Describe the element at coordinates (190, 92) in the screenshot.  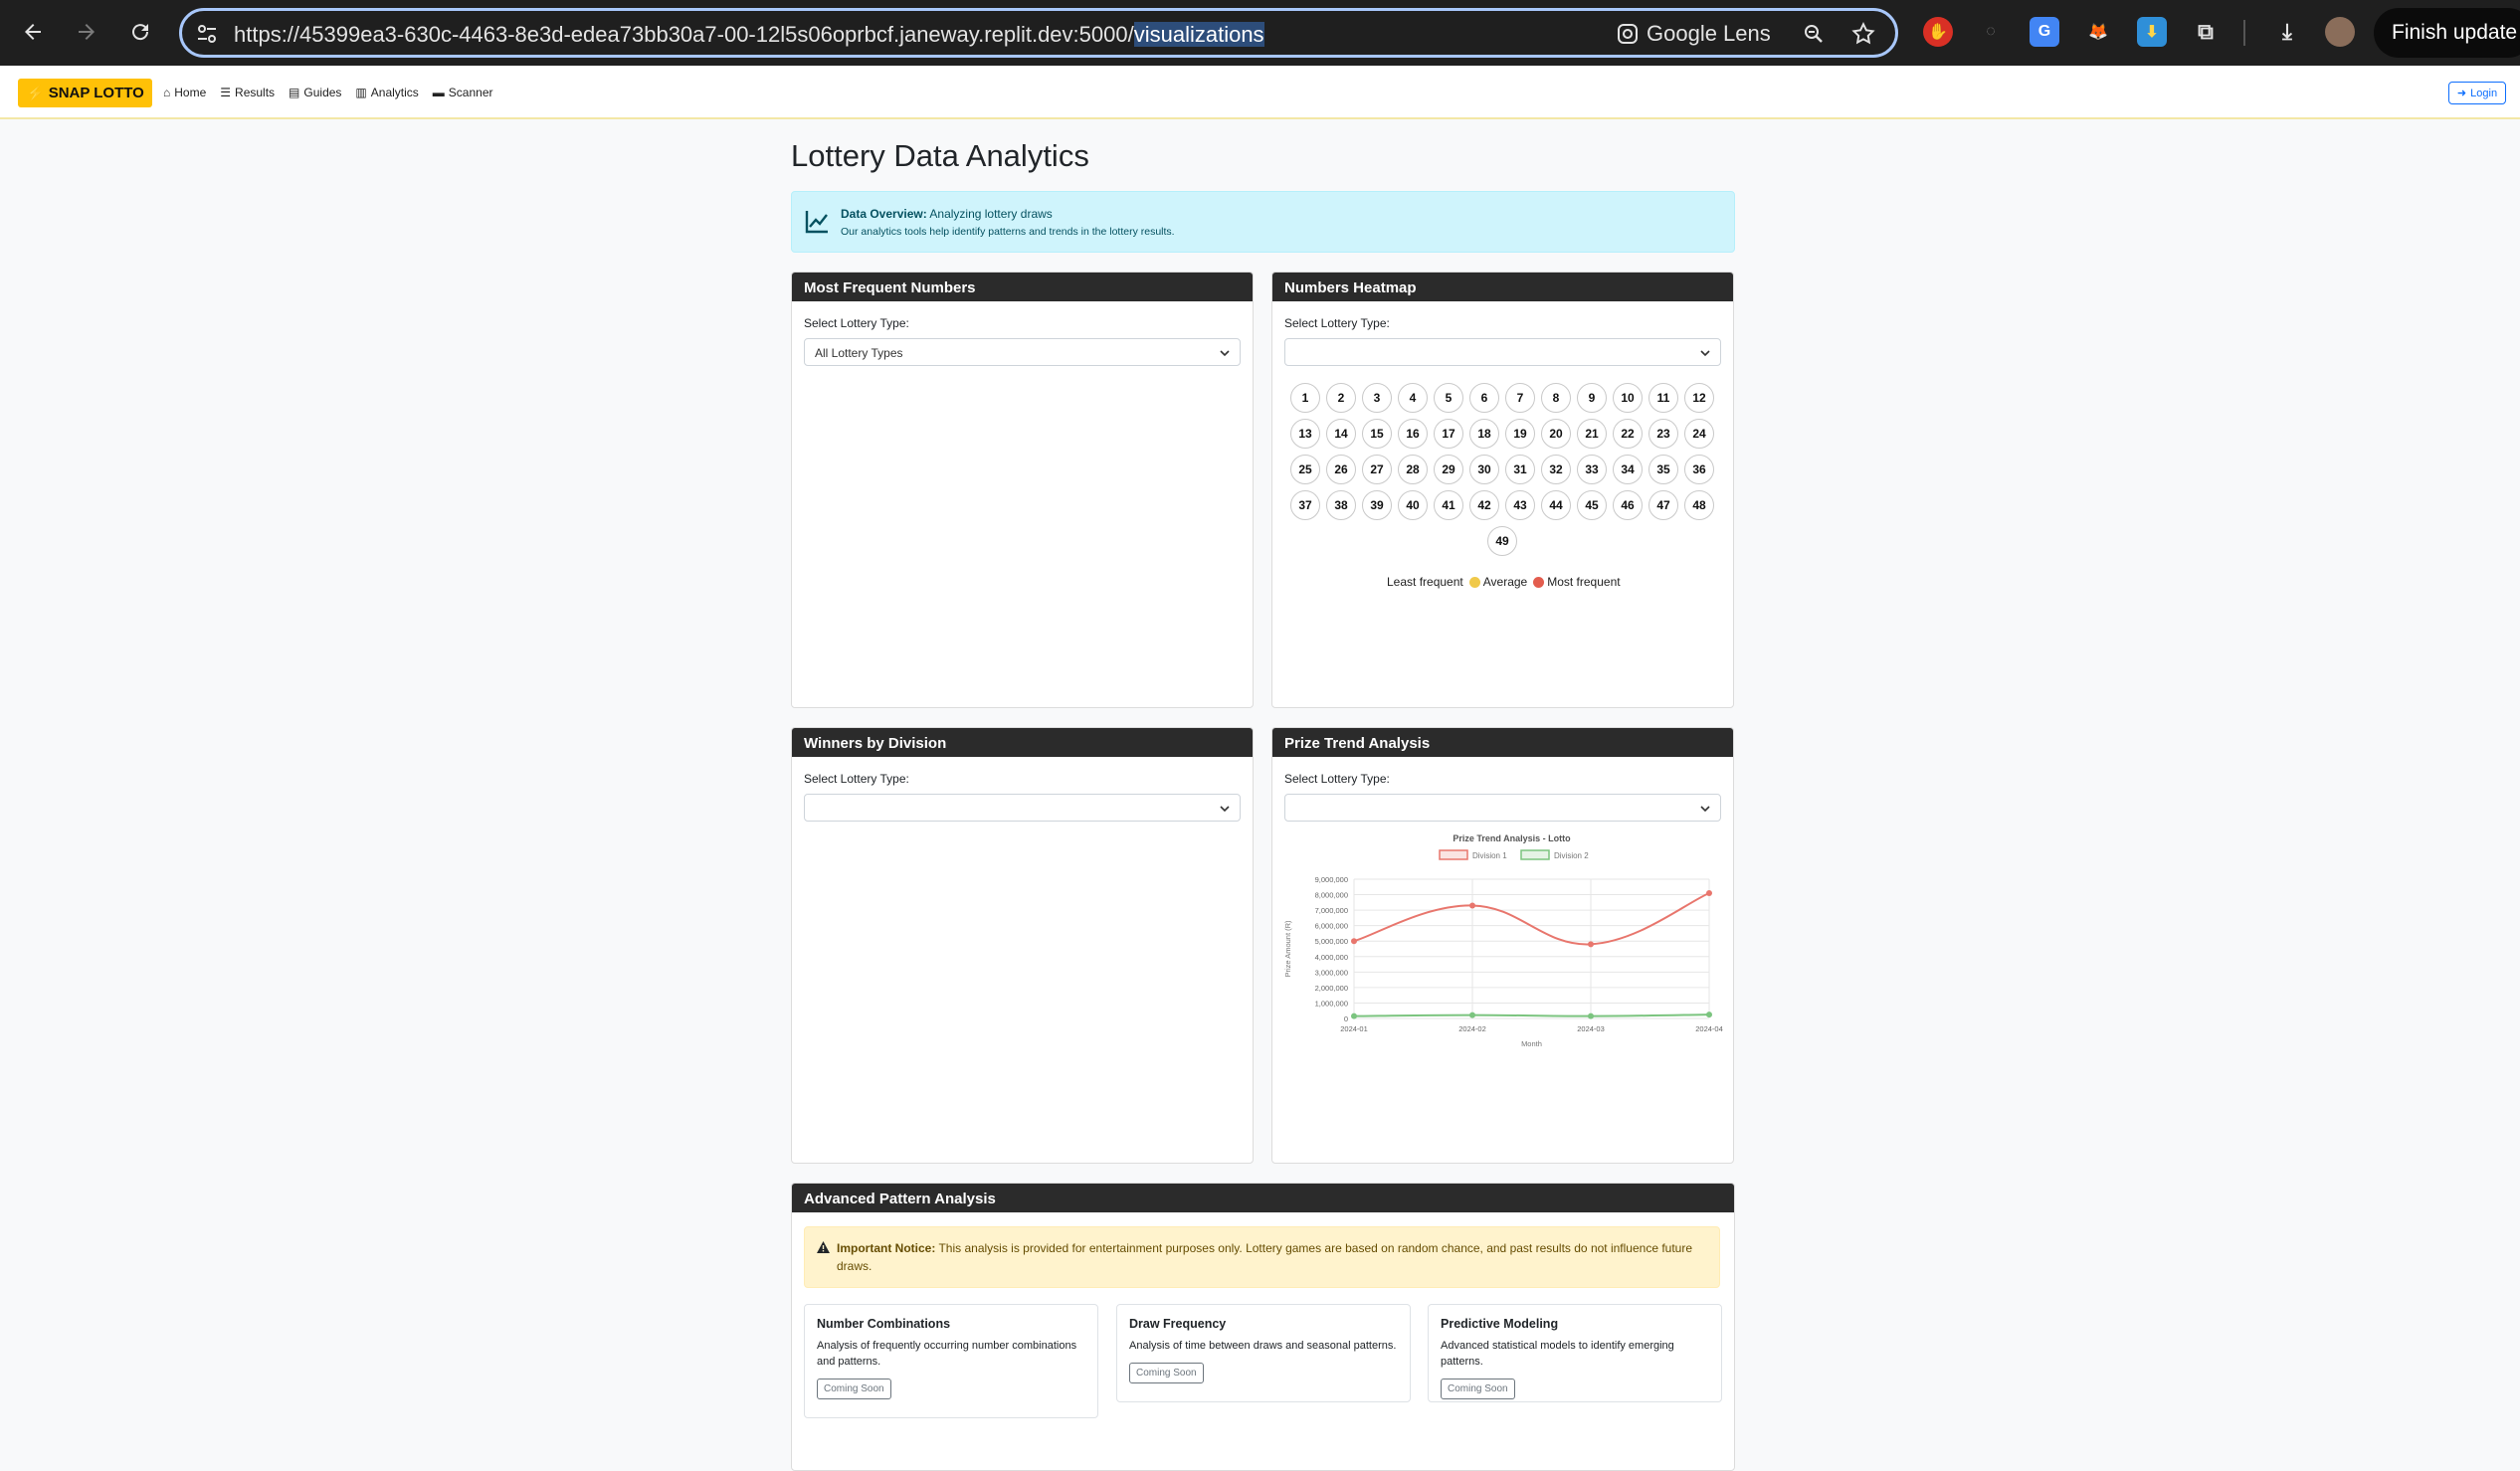
I see `nav-home-label: Home` at that location.